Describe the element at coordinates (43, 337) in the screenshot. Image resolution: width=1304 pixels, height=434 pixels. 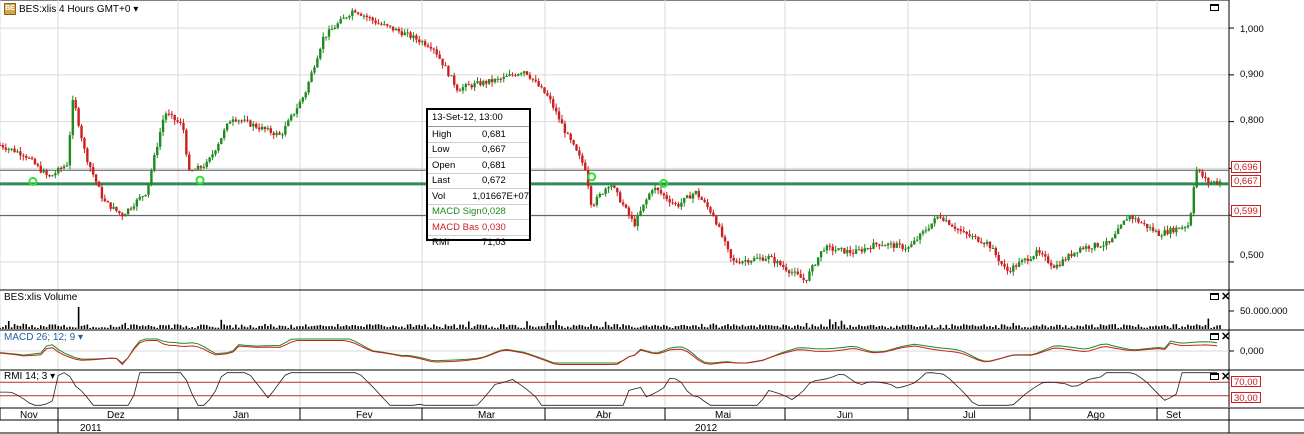
I see `macd-pane-label: MACD 26; 12; 9 ▾` at that location.